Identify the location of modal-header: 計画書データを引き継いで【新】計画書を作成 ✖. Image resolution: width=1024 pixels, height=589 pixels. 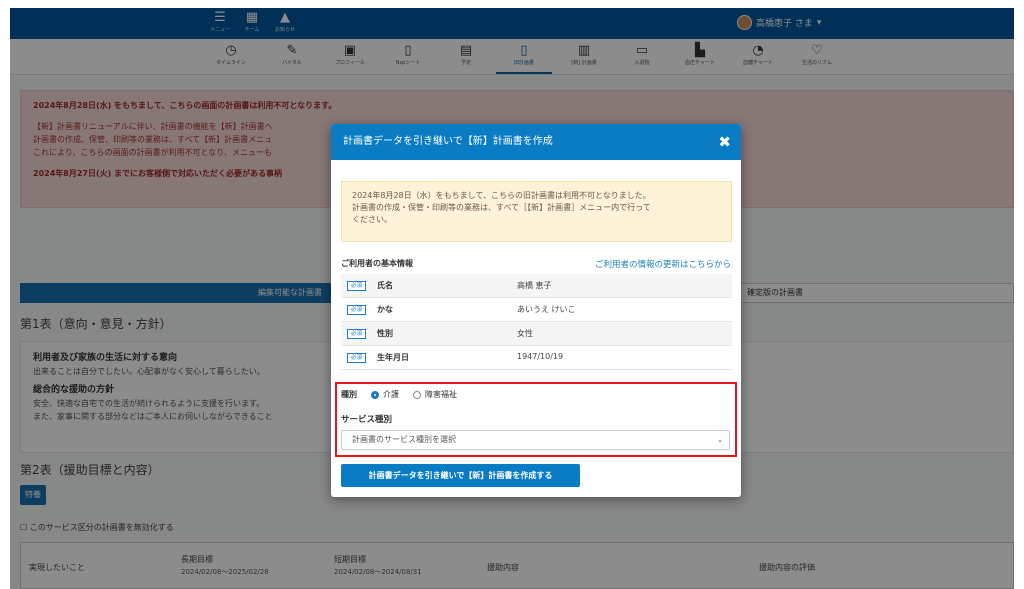
(536, 142).